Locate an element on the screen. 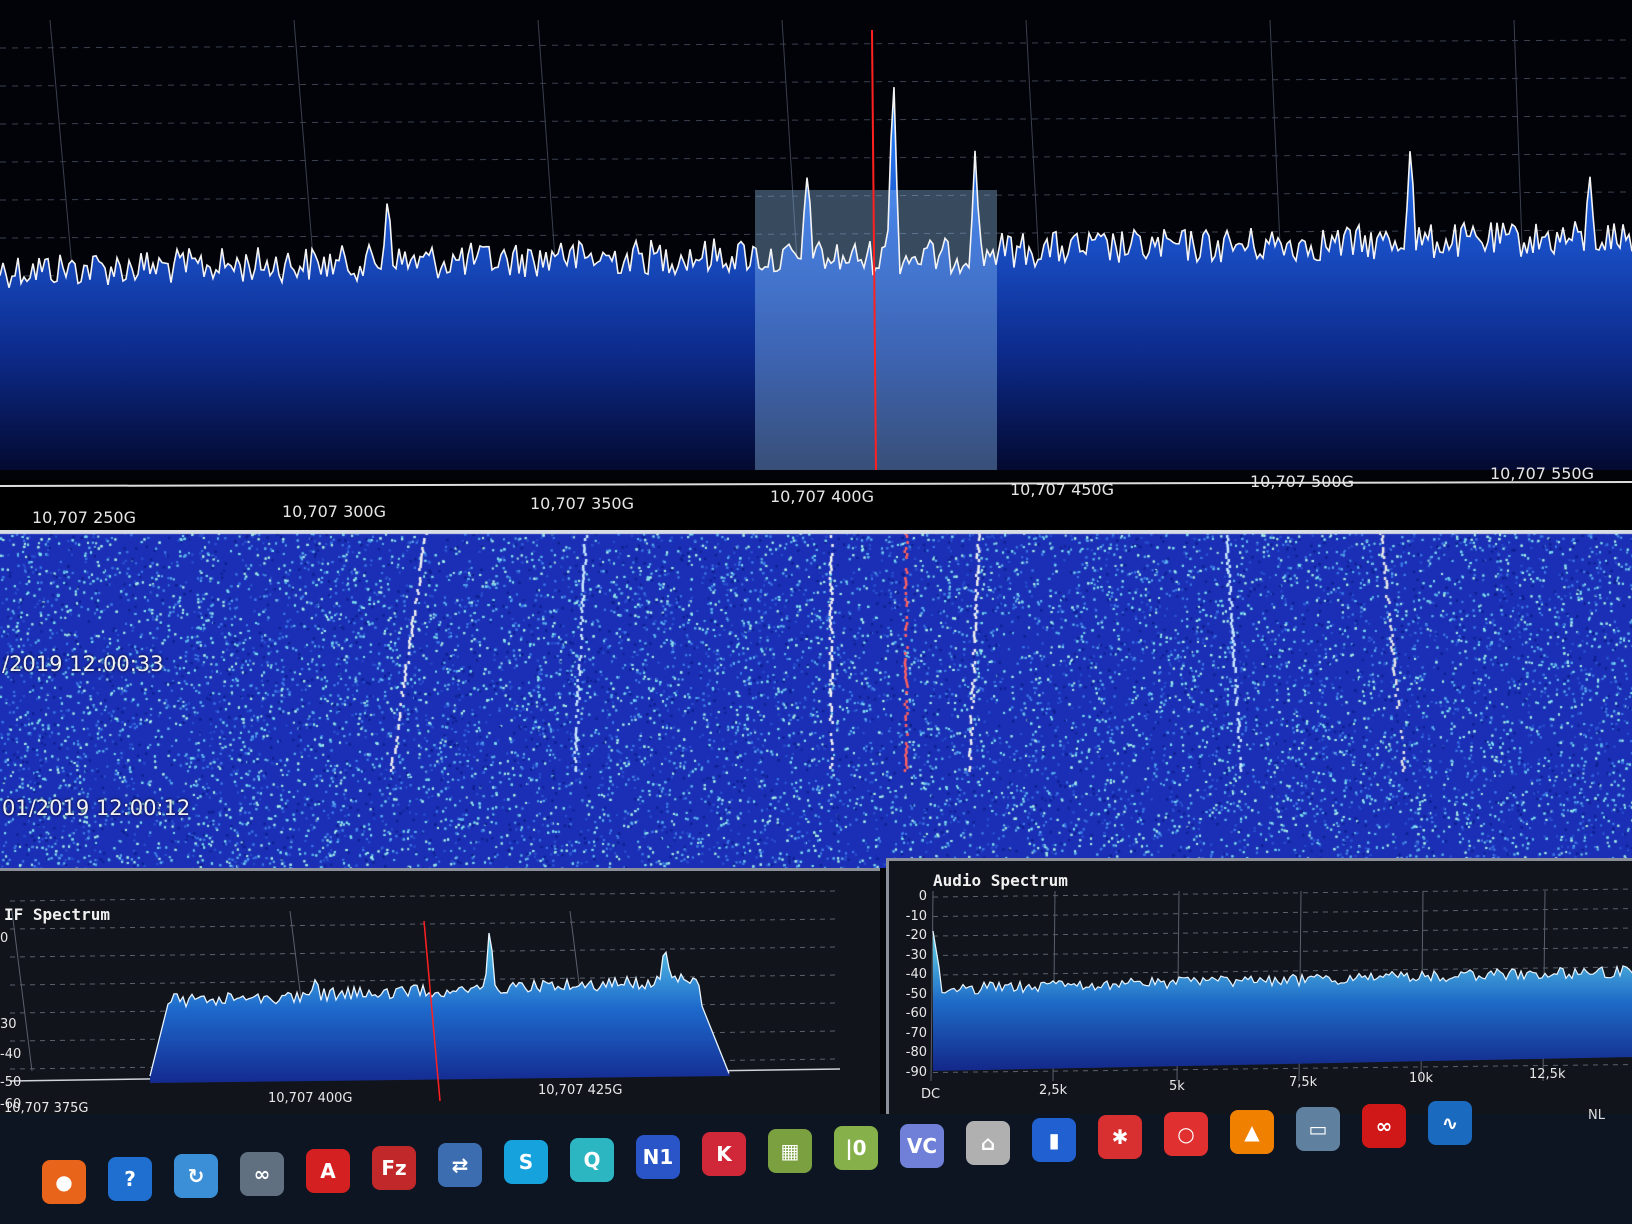 The image size is (1632, 1224). audio-x-tick: 5k is located at coordinates (1177, 1086).